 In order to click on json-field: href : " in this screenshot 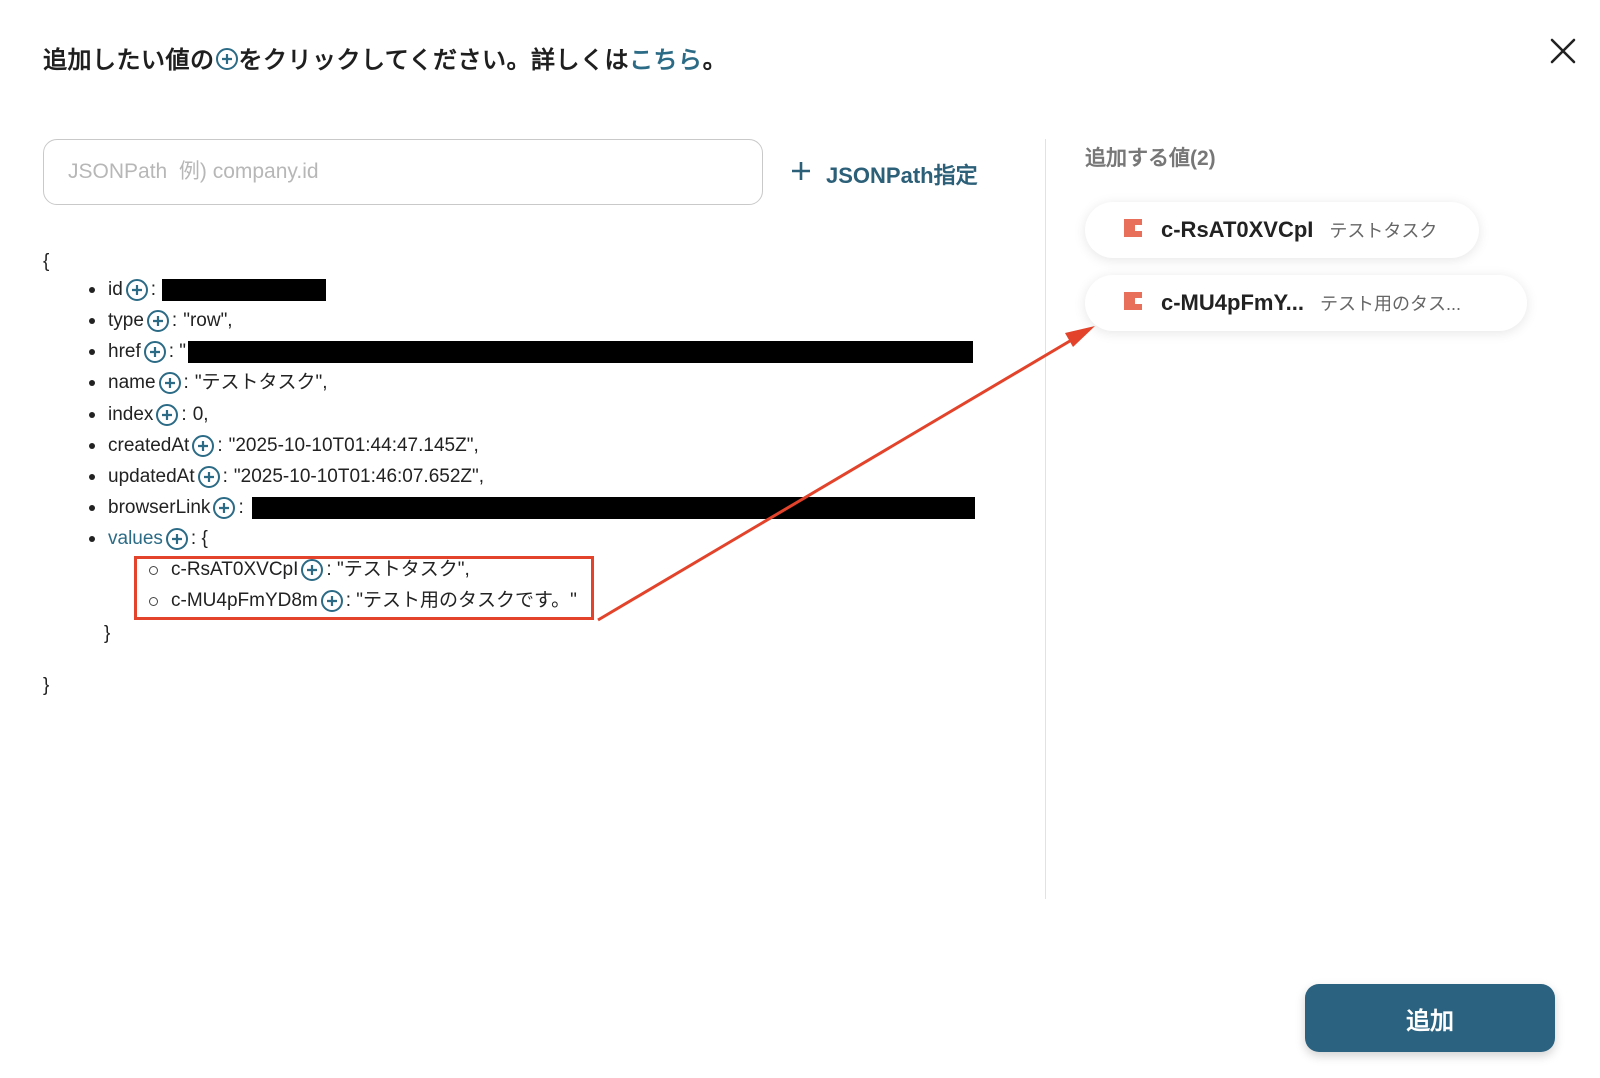, I will do `click(531, 352)`.